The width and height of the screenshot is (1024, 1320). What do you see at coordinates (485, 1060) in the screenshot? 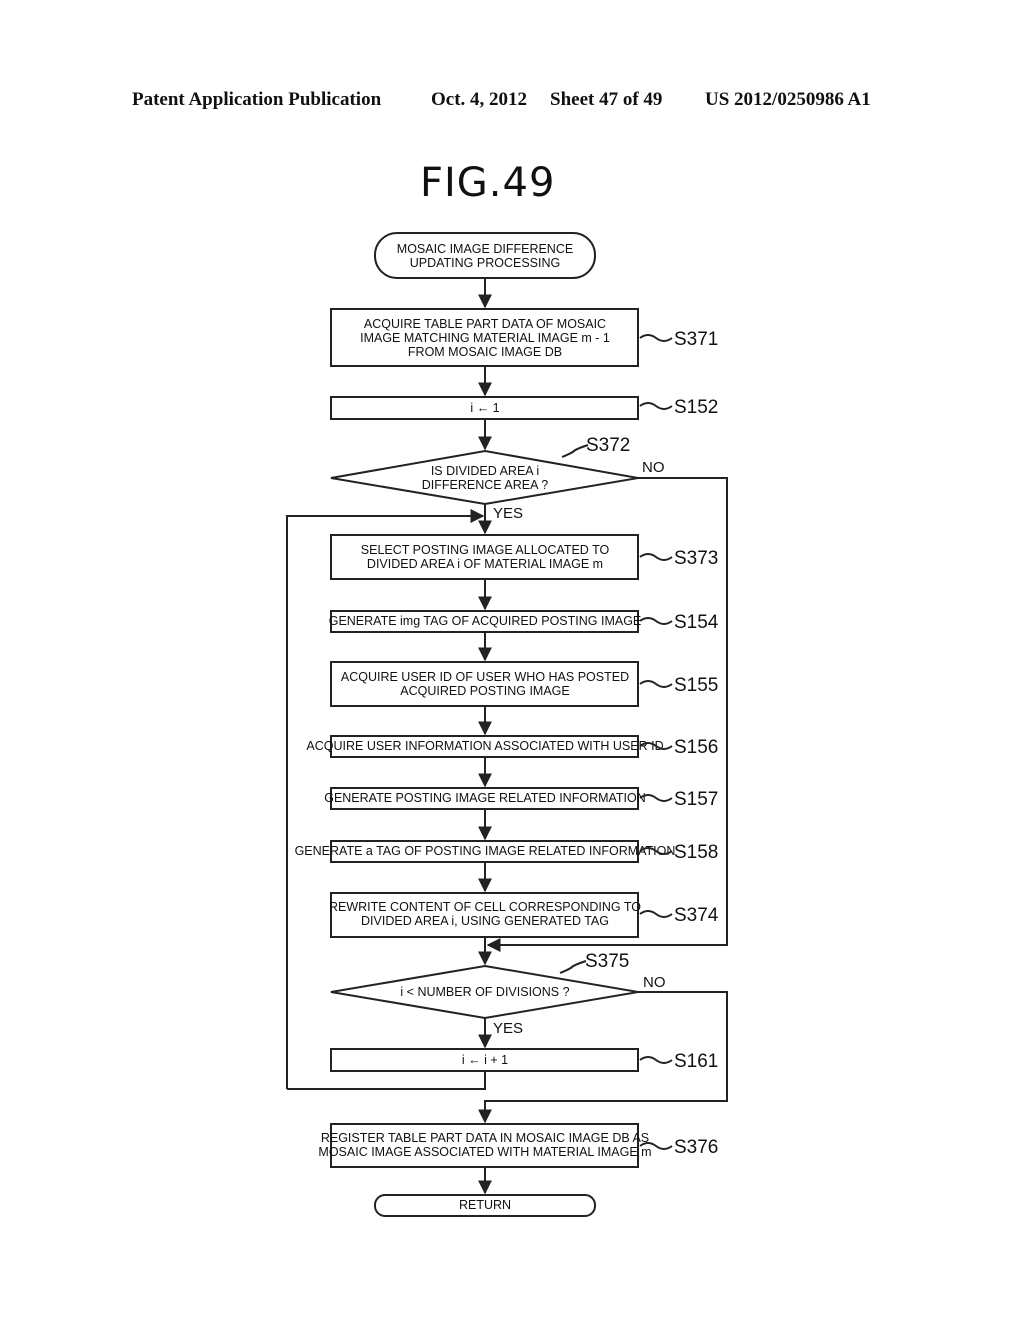
I see `step-s161-text: i ← i + 1` at bounding box center [485, 1060].